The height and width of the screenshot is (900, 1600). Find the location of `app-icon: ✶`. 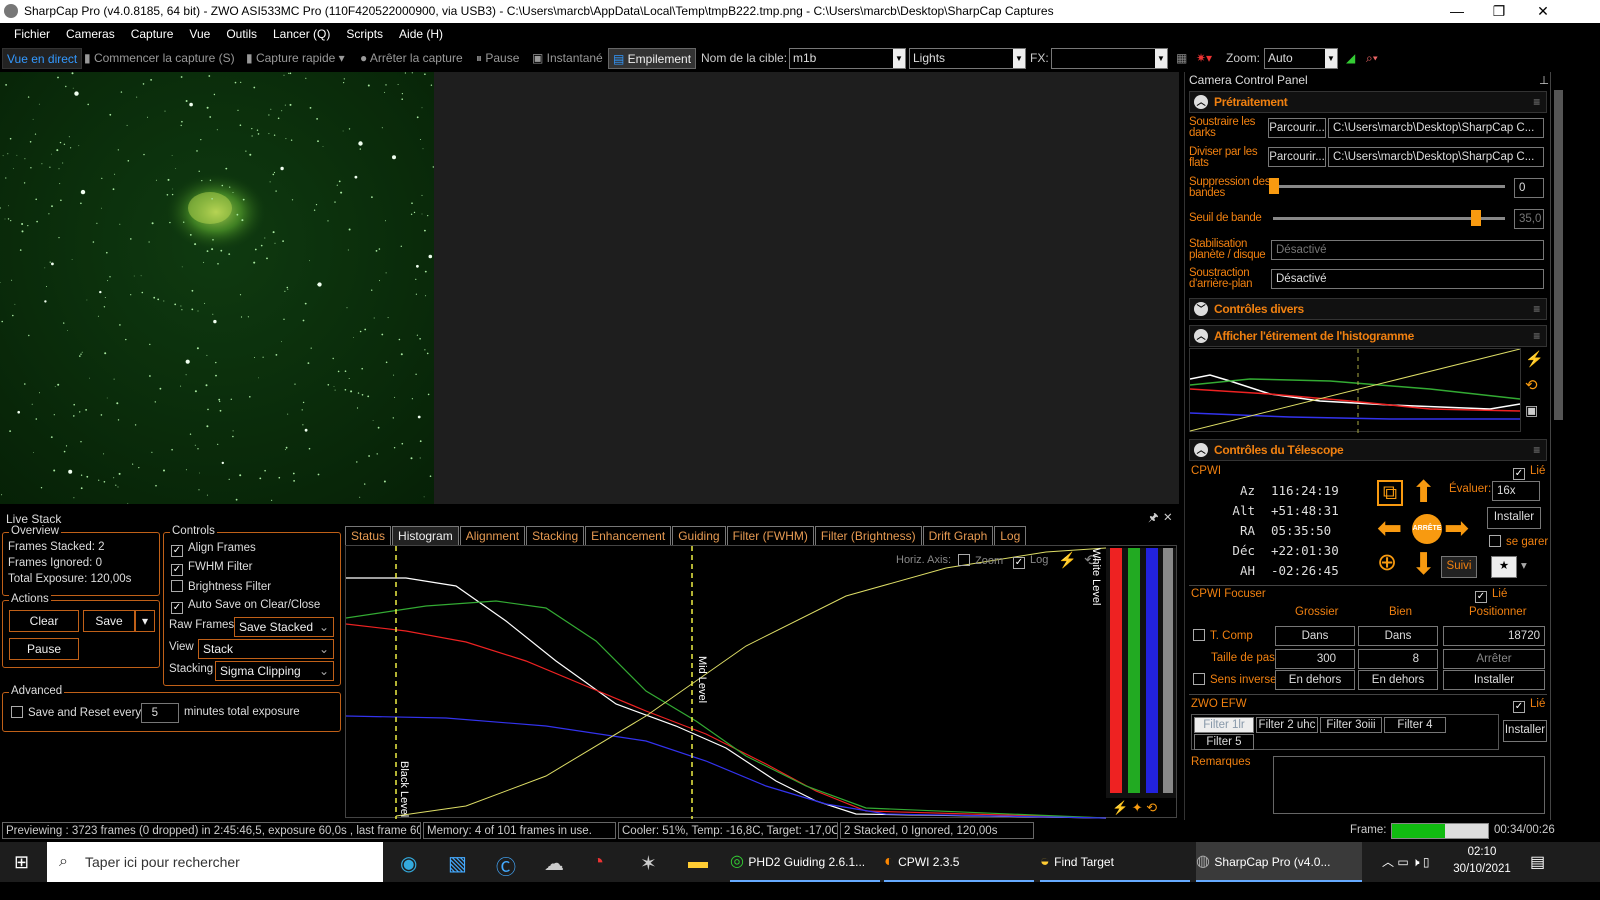

app-icon: ✶ is located at coordinates (648, 863).